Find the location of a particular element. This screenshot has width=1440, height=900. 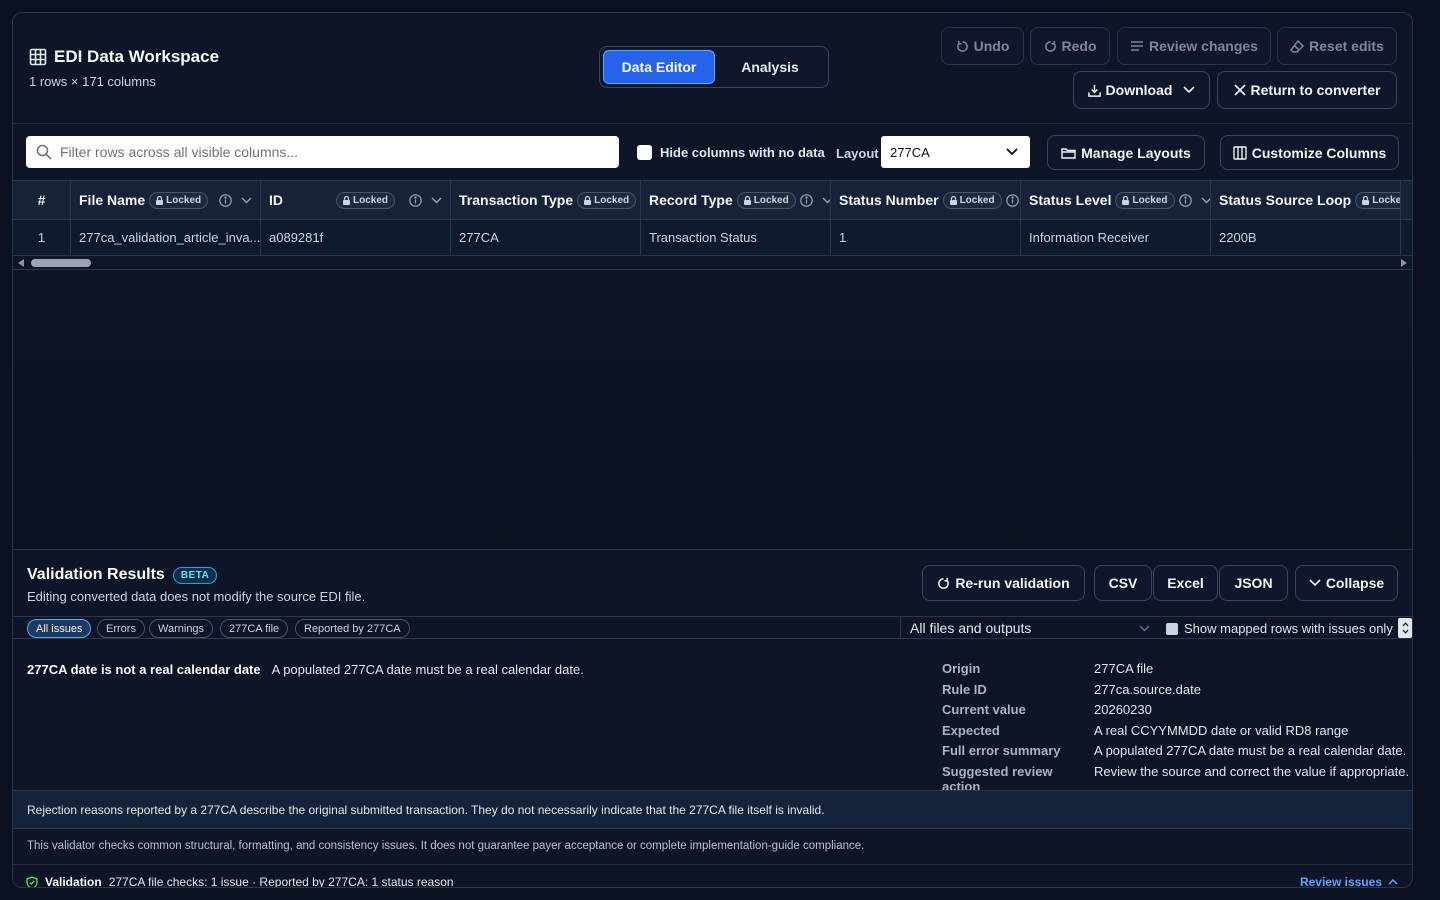

mapped-only-label: Show mapped rows with issues only is located at coordinates (1288, 628).